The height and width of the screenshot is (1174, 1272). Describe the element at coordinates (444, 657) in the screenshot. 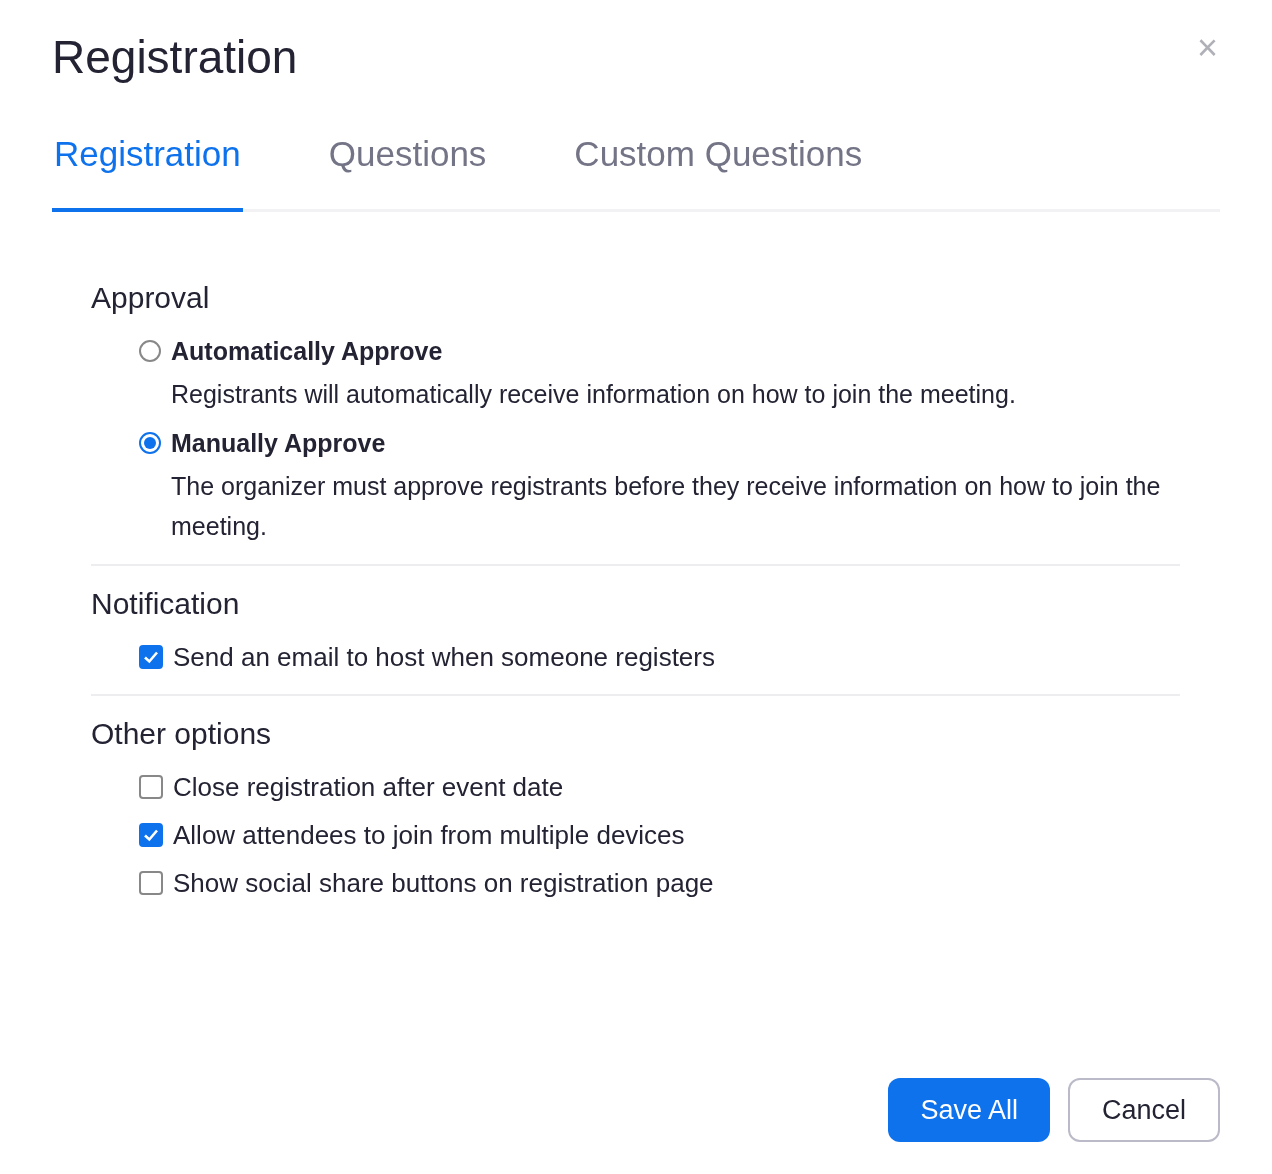

I see `option-label: Send an email to host when someone registers` at that location.